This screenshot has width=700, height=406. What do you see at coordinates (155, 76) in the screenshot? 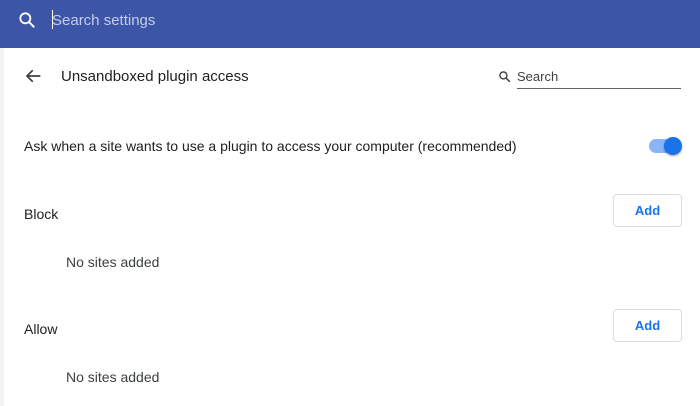
I see `page-title: Unsandboxed plugin access` at bounding box center [155, 76].